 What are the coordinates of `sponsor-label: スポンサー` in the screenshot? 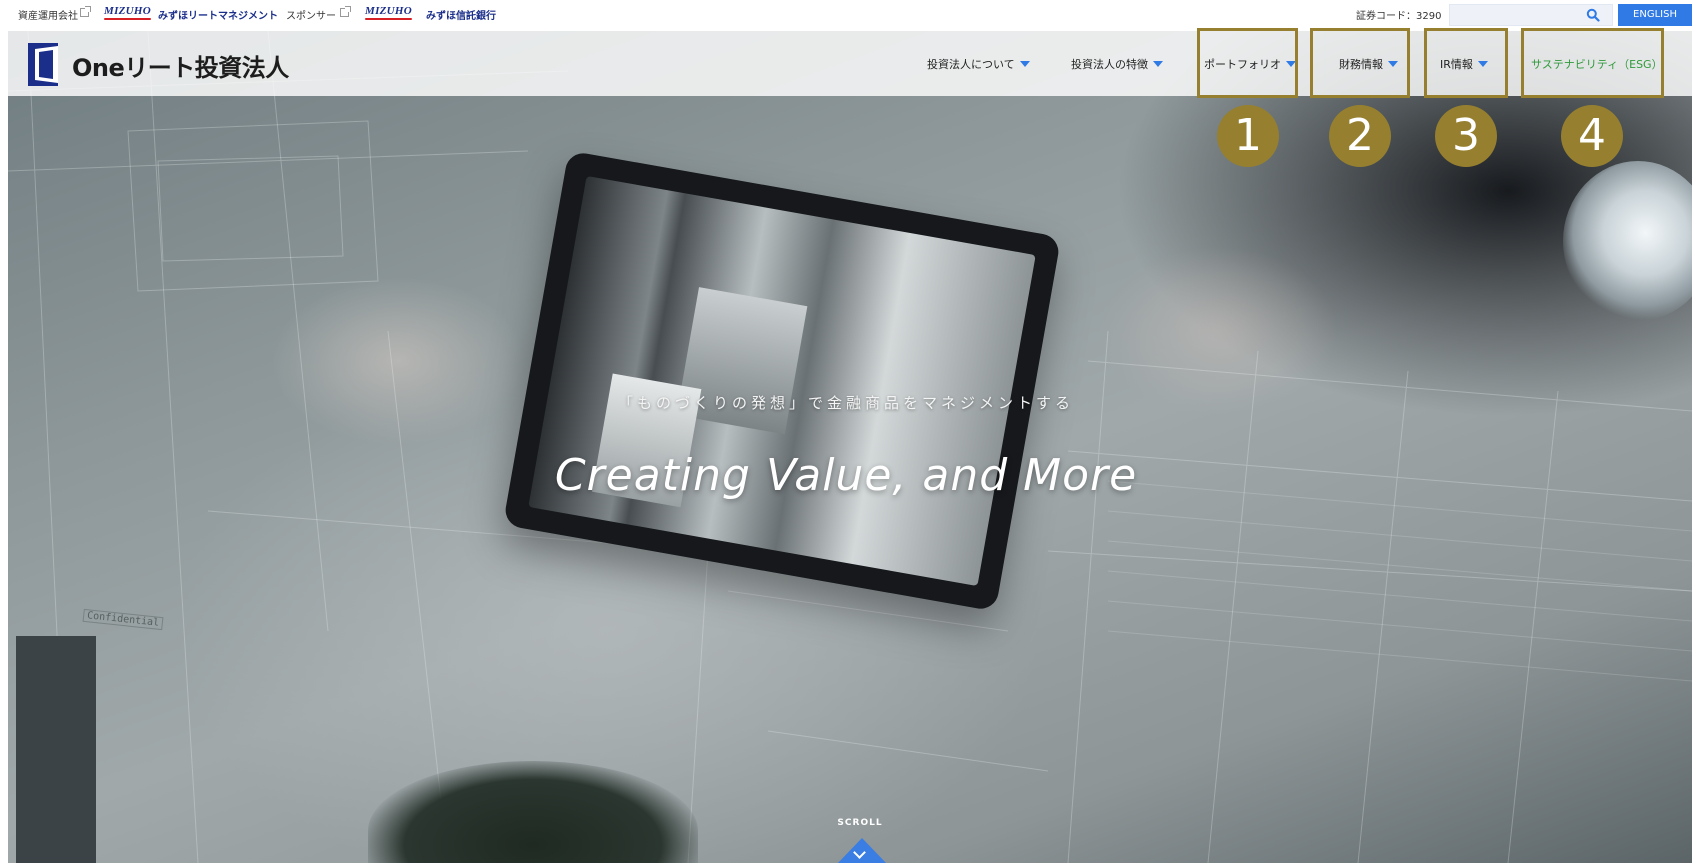 It's located at (311, 16).